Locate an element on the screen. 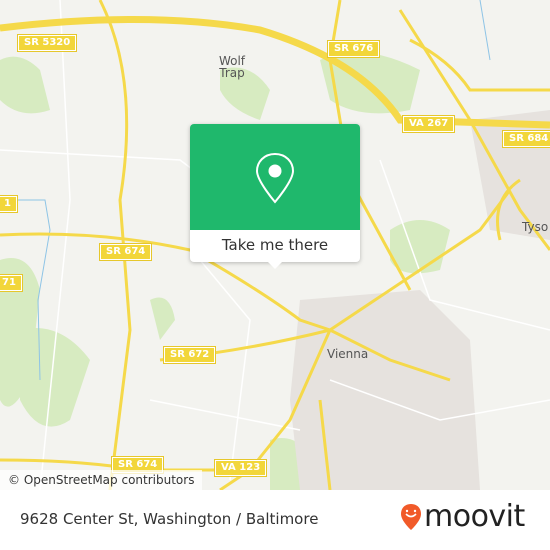 The height and width of the screenshot is (550, 550). place-label-tysons: Tyso is located at coordinates (535, 227).